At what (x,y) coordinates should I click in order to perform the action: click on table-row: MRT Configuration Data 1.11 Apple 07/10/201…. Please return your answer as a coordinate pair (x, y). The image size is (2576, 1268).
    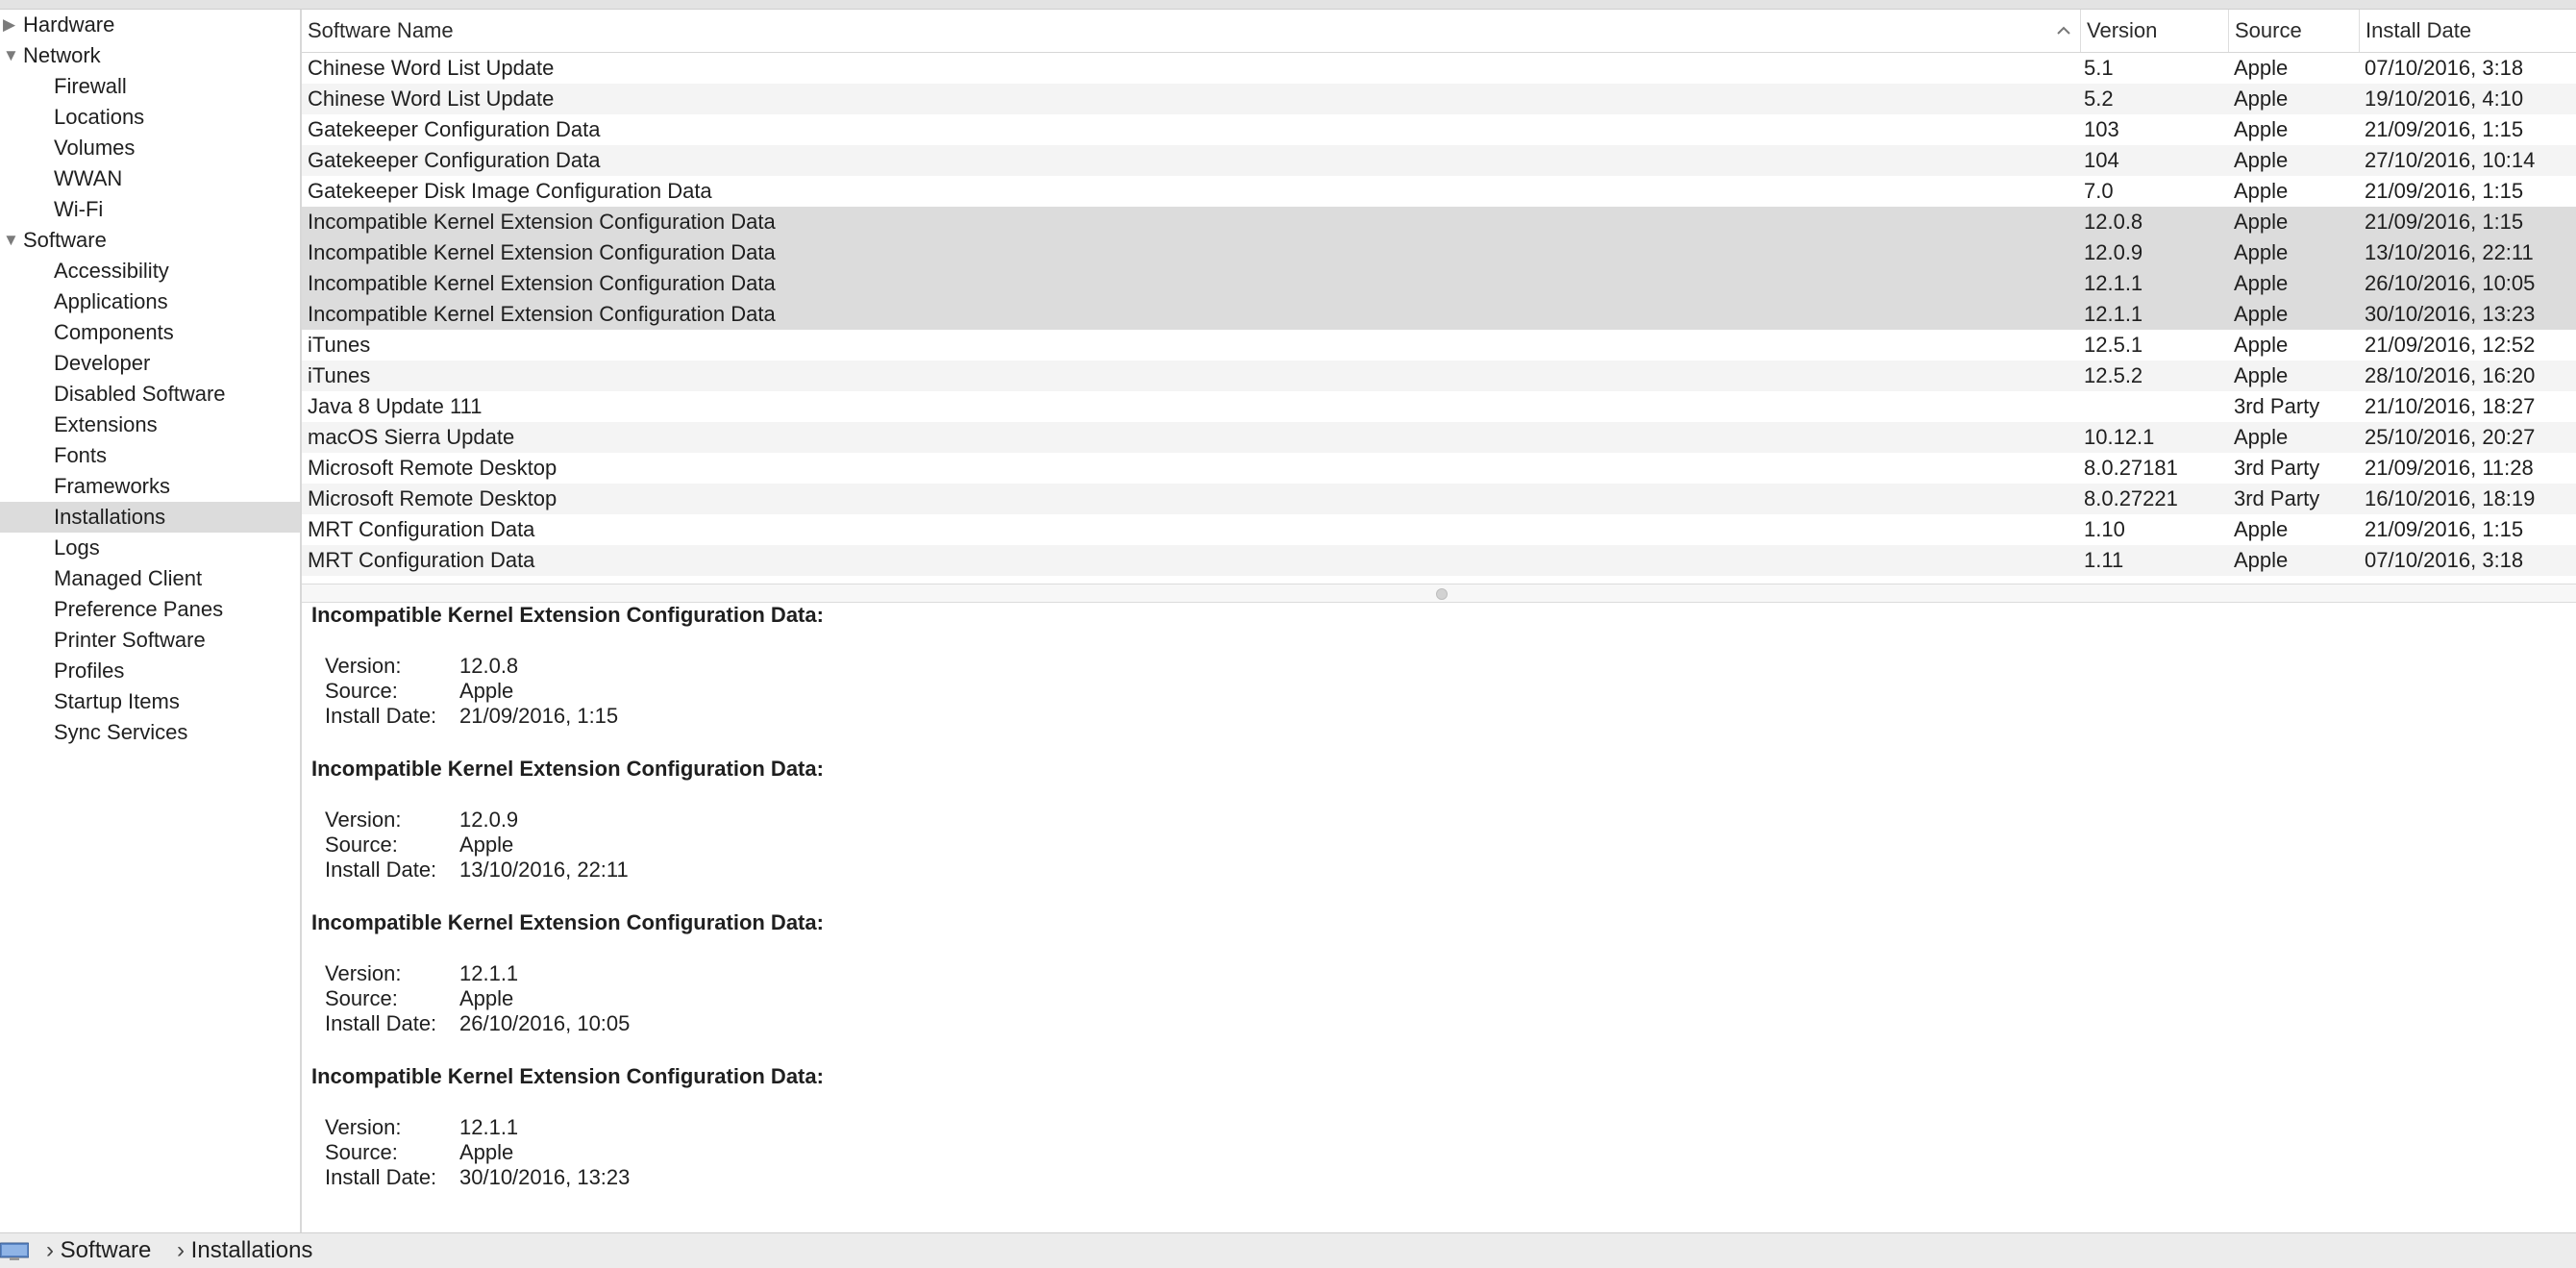
    Looking at the image, I should click on (1439, 560).